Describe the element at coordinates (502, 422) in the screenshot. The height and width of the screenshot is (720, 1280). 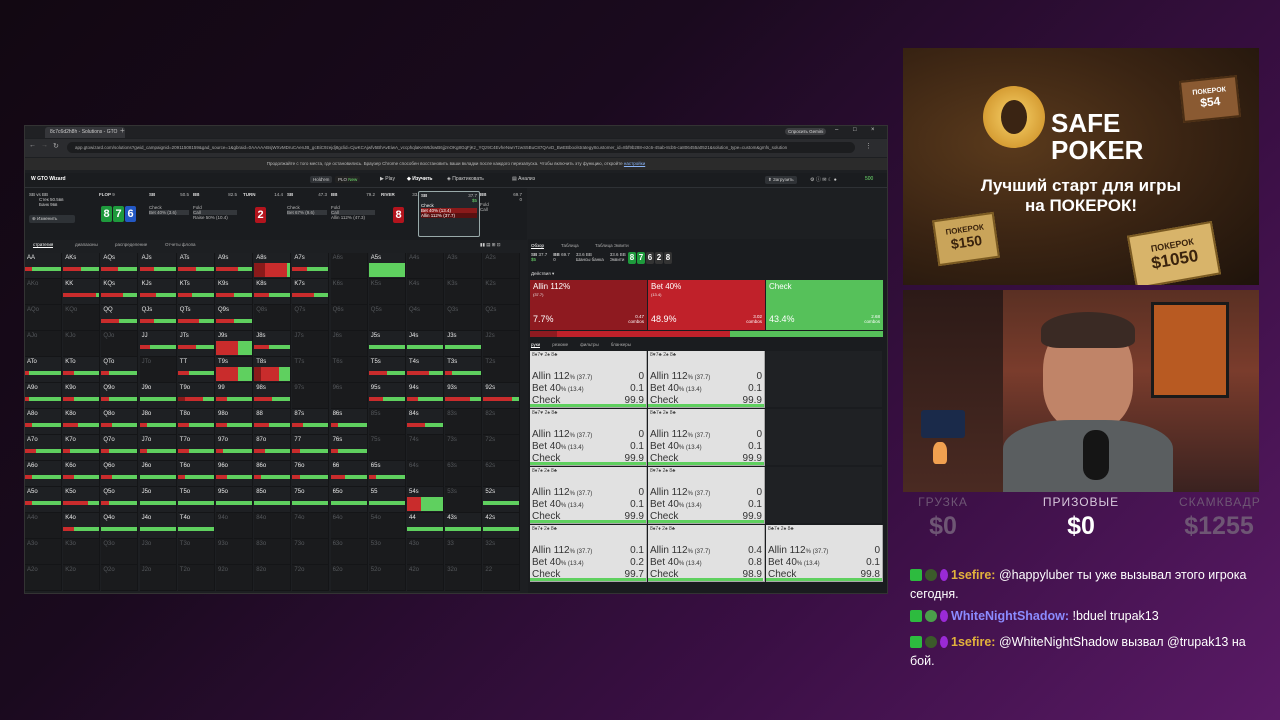
I see `hand-cell: 82s` at that location.